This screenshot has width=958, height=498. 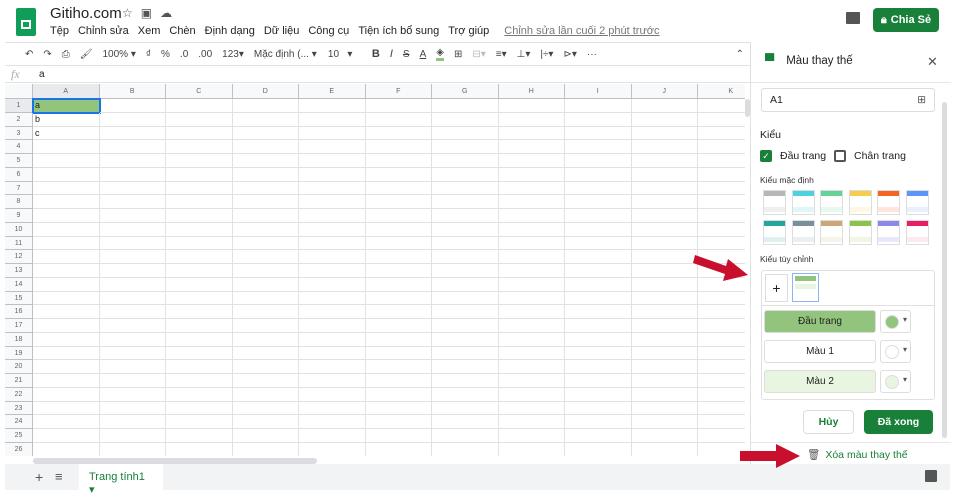 What do you see at coordinates (19, 257) in the screenshot?
I see `row-header-12: 12` at bounding box center [19, 257].